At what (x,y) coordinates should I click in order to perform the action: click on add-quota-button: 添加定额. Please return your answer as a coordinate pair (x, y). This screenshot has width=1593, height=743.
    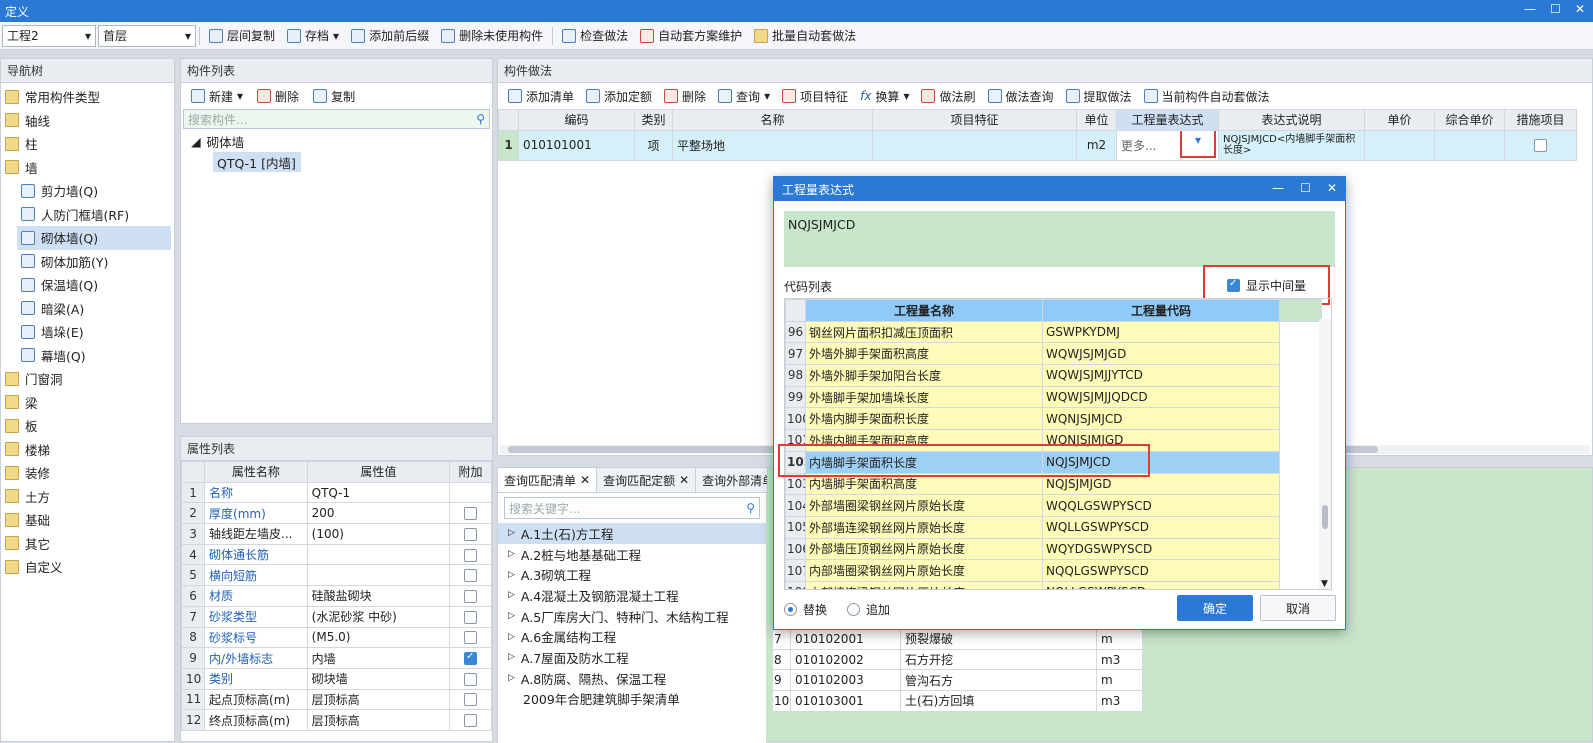
    Looking at the image, I should click on (619, 96).